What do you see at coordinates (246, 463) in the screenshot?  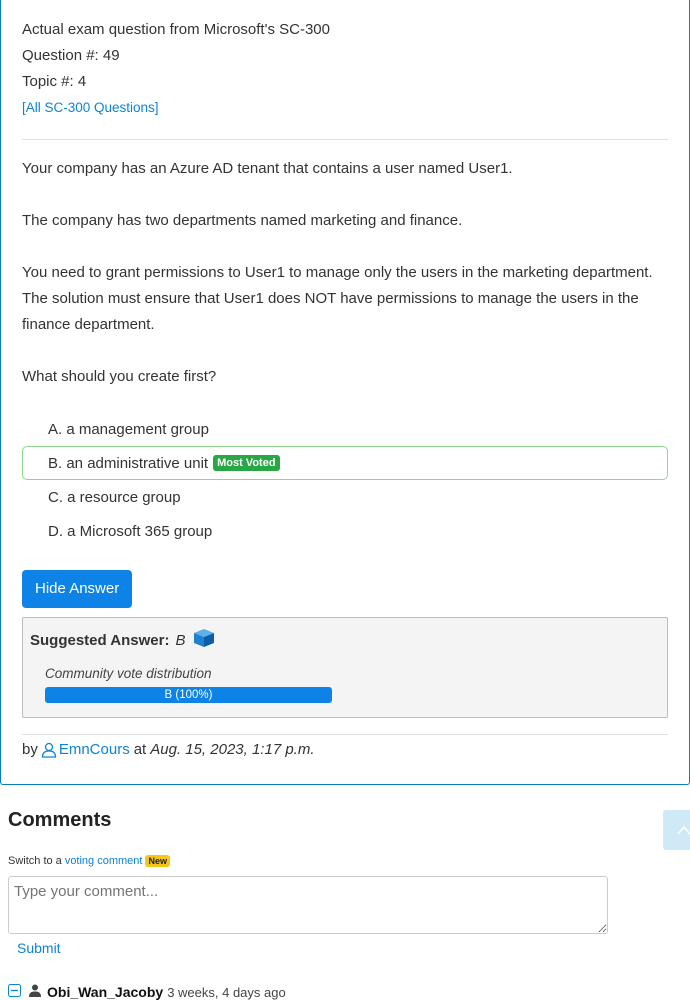 I see `most-voted-badge: Most Voted` at bounding box center [246, 463].